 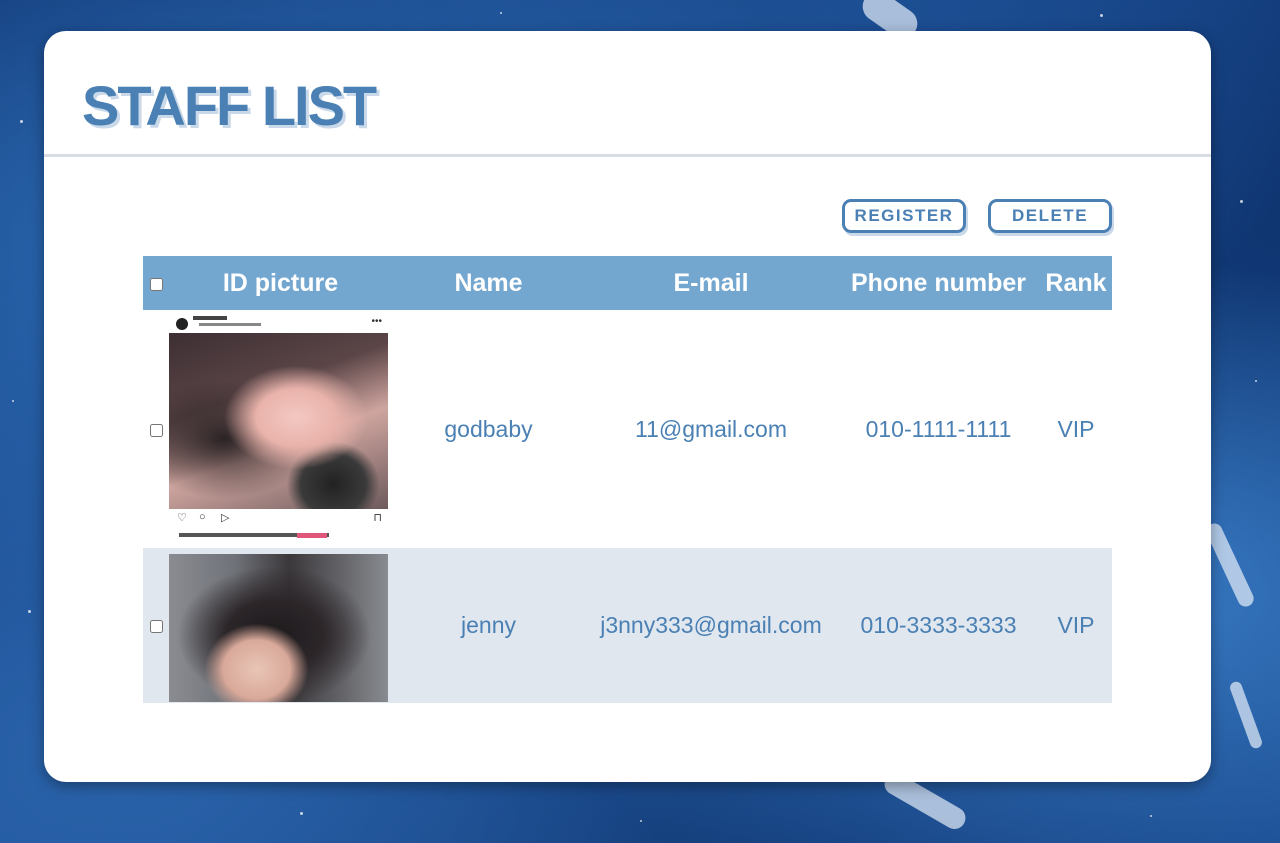 What do you see at coordinates (627, 155) in the screenshot?
I see `title-divider` at bounding box center [627, 155].